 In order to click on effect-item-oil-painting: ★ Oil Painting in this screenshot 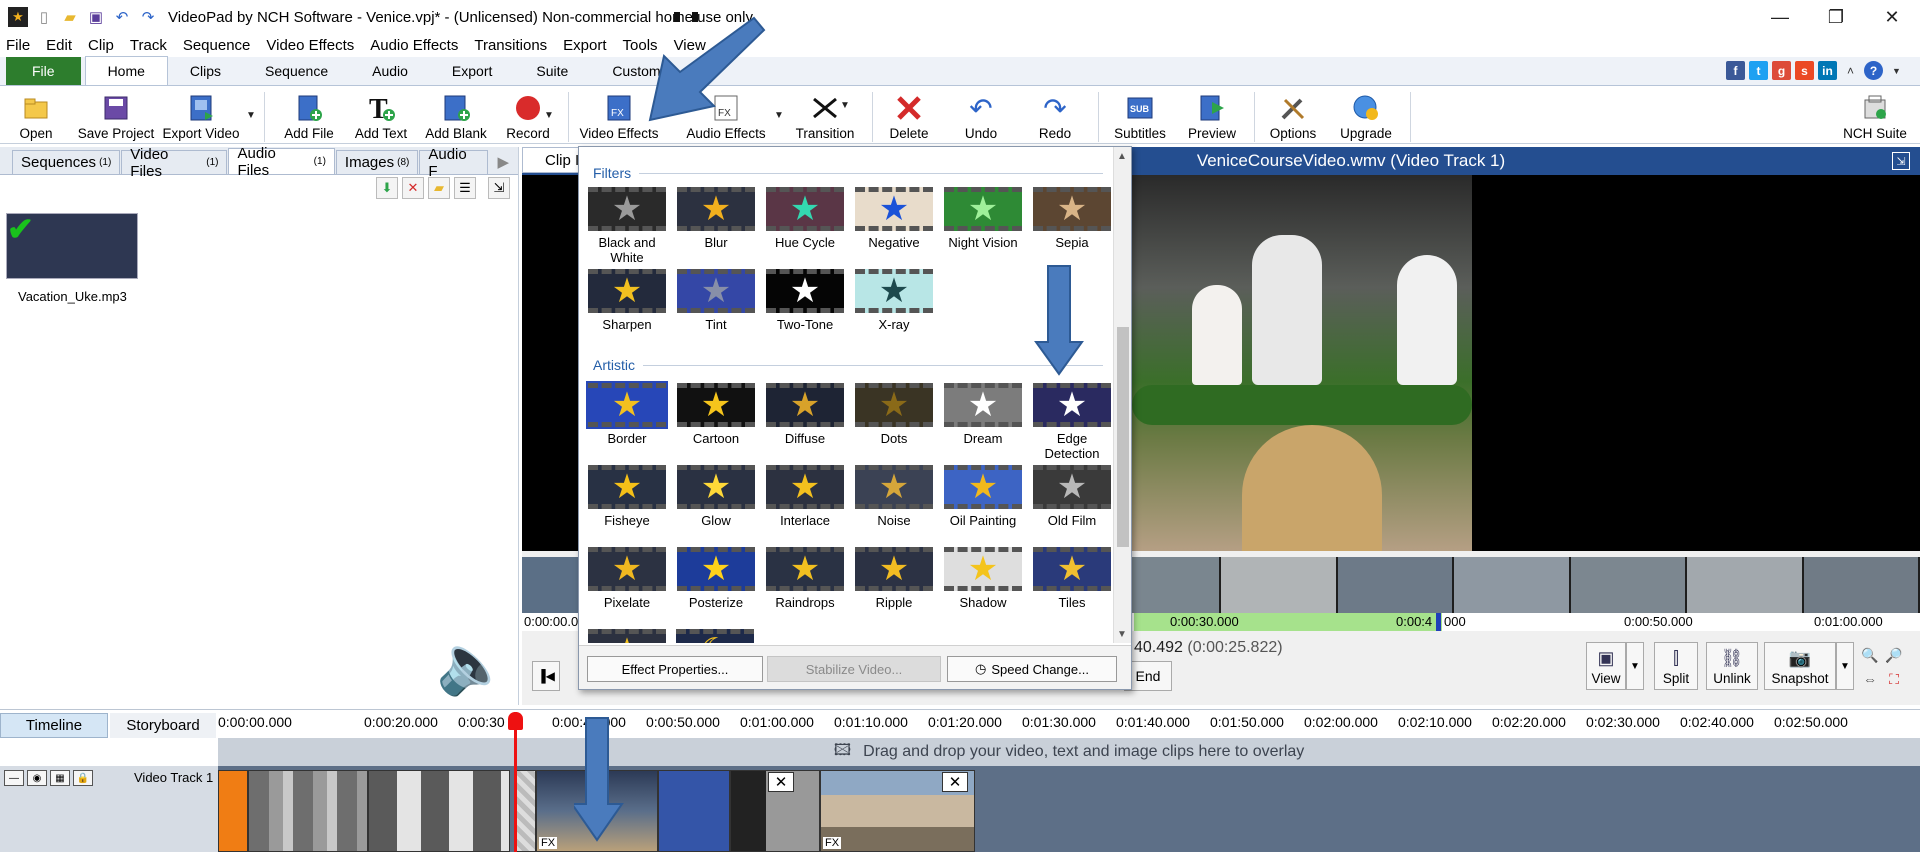, I will do `click(983, 496)`.